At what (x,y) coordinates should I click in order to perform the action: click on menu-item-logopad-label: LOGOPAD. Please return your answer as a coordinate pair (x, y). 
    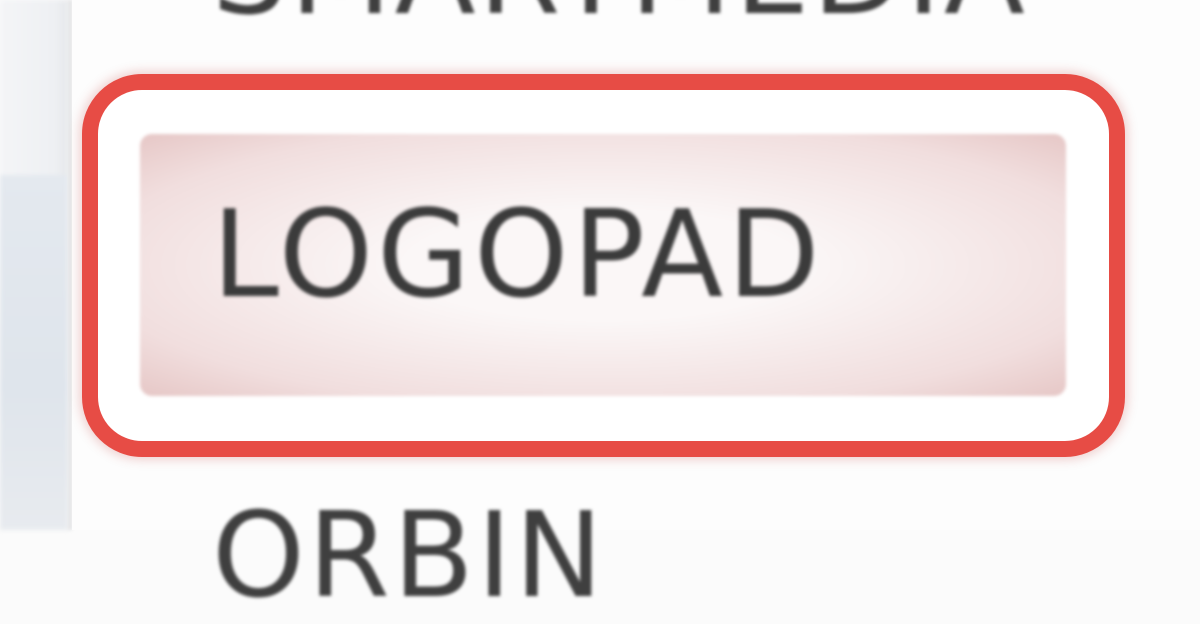
    Looking at the image, I should click on (518, 255).